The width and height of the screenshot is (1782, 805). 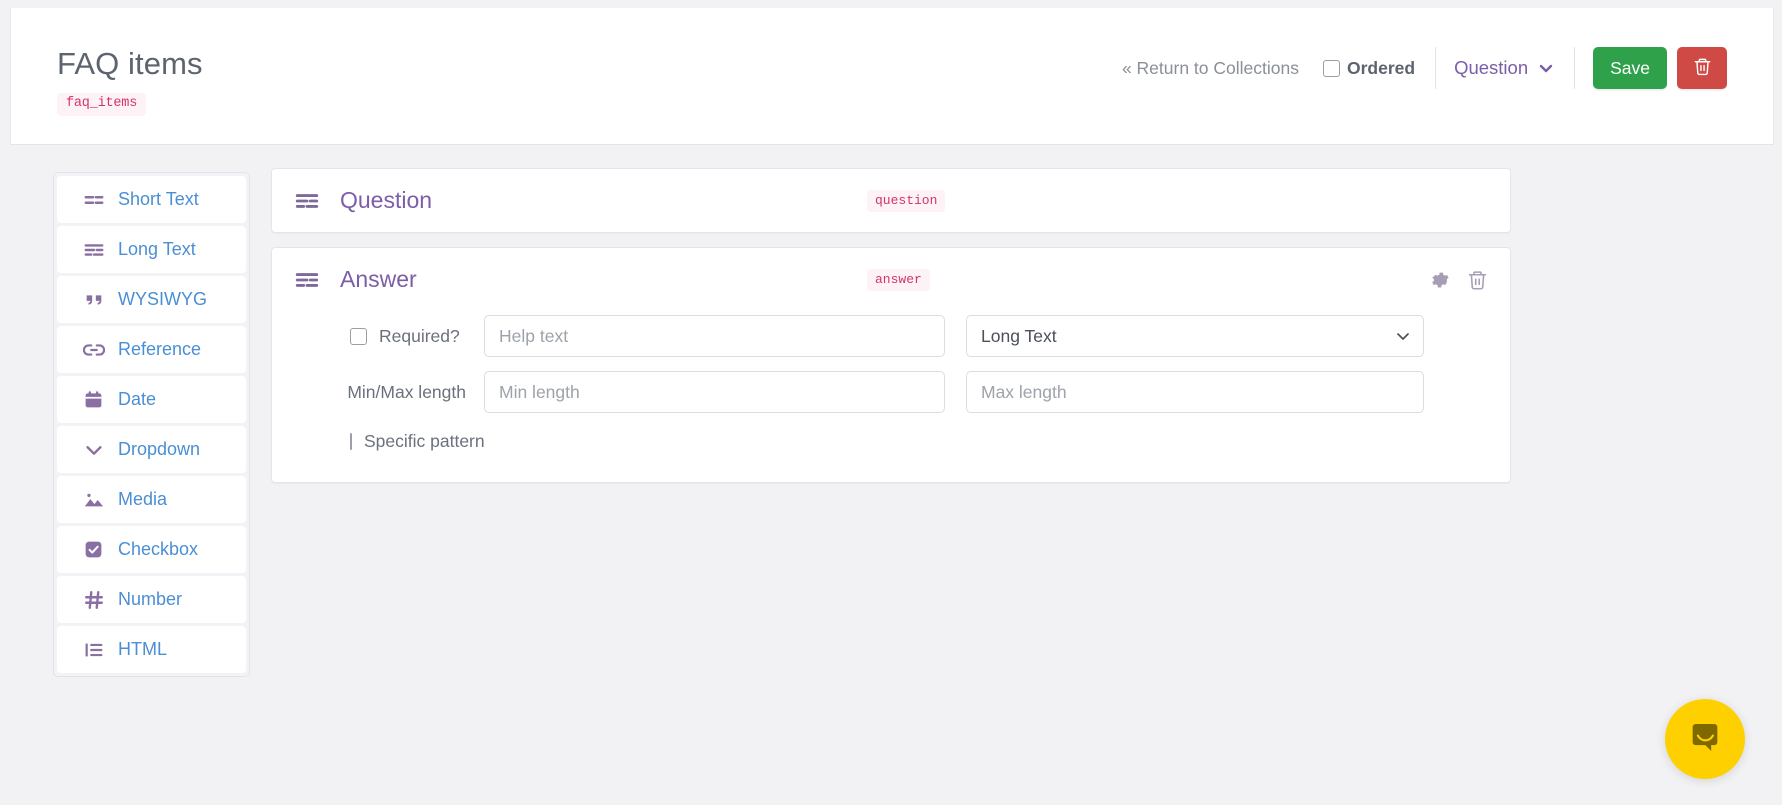 What do you see at coordinates (159, 449) in the screenshot?
I see `sidebar-item-label: Dropdown` at bounding box center [159, 449].